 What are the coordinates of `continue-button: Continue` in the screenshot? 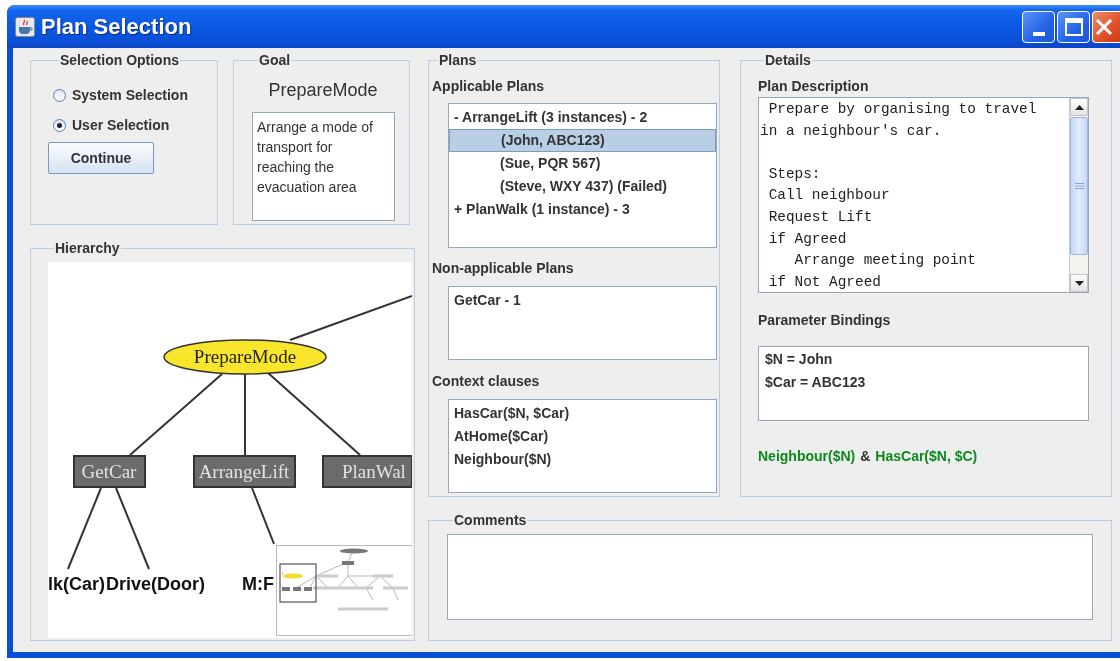 It's located at (101, 158).